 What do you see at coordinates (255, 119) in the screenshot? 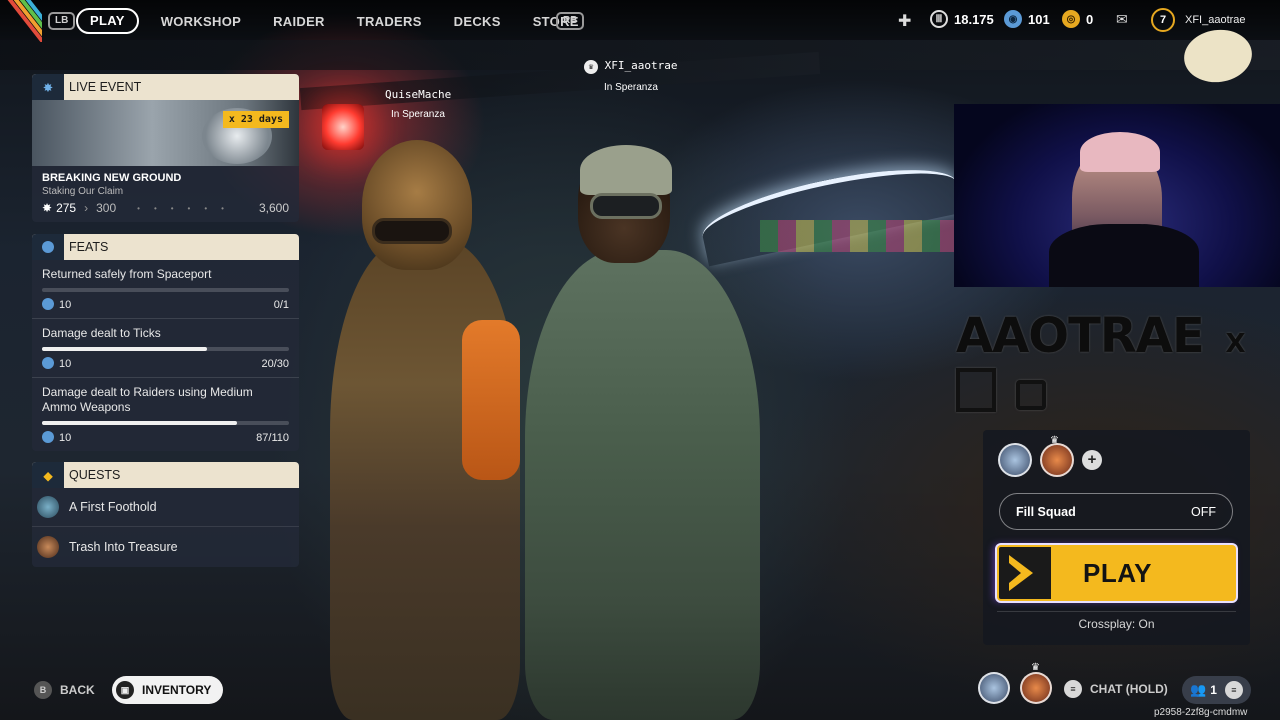
I see `days-remaining-badge: x 23 days` at bounding box center [255, 119].